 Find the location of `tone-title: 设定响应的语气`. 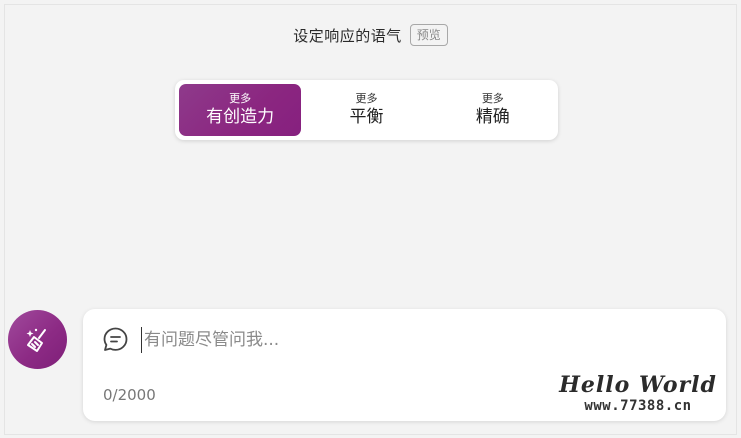

tone-title: 设定响应的语气 is located at coordinates (347, 35).